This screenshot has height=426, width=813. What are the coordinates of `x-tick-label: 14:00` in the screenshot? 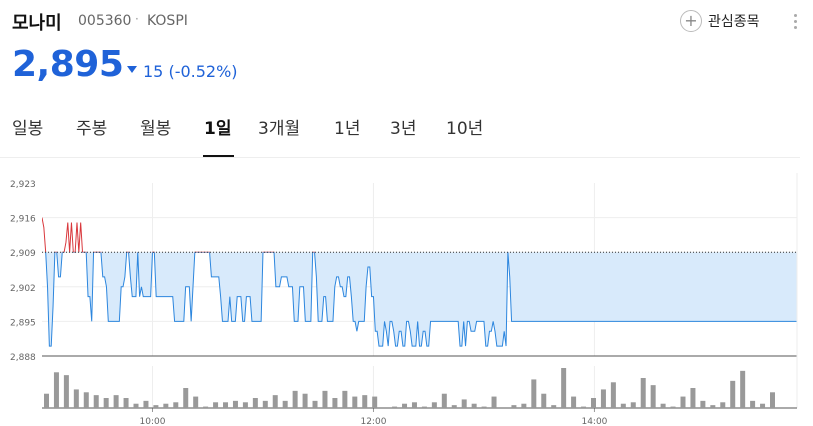 It's located at (594, 421).